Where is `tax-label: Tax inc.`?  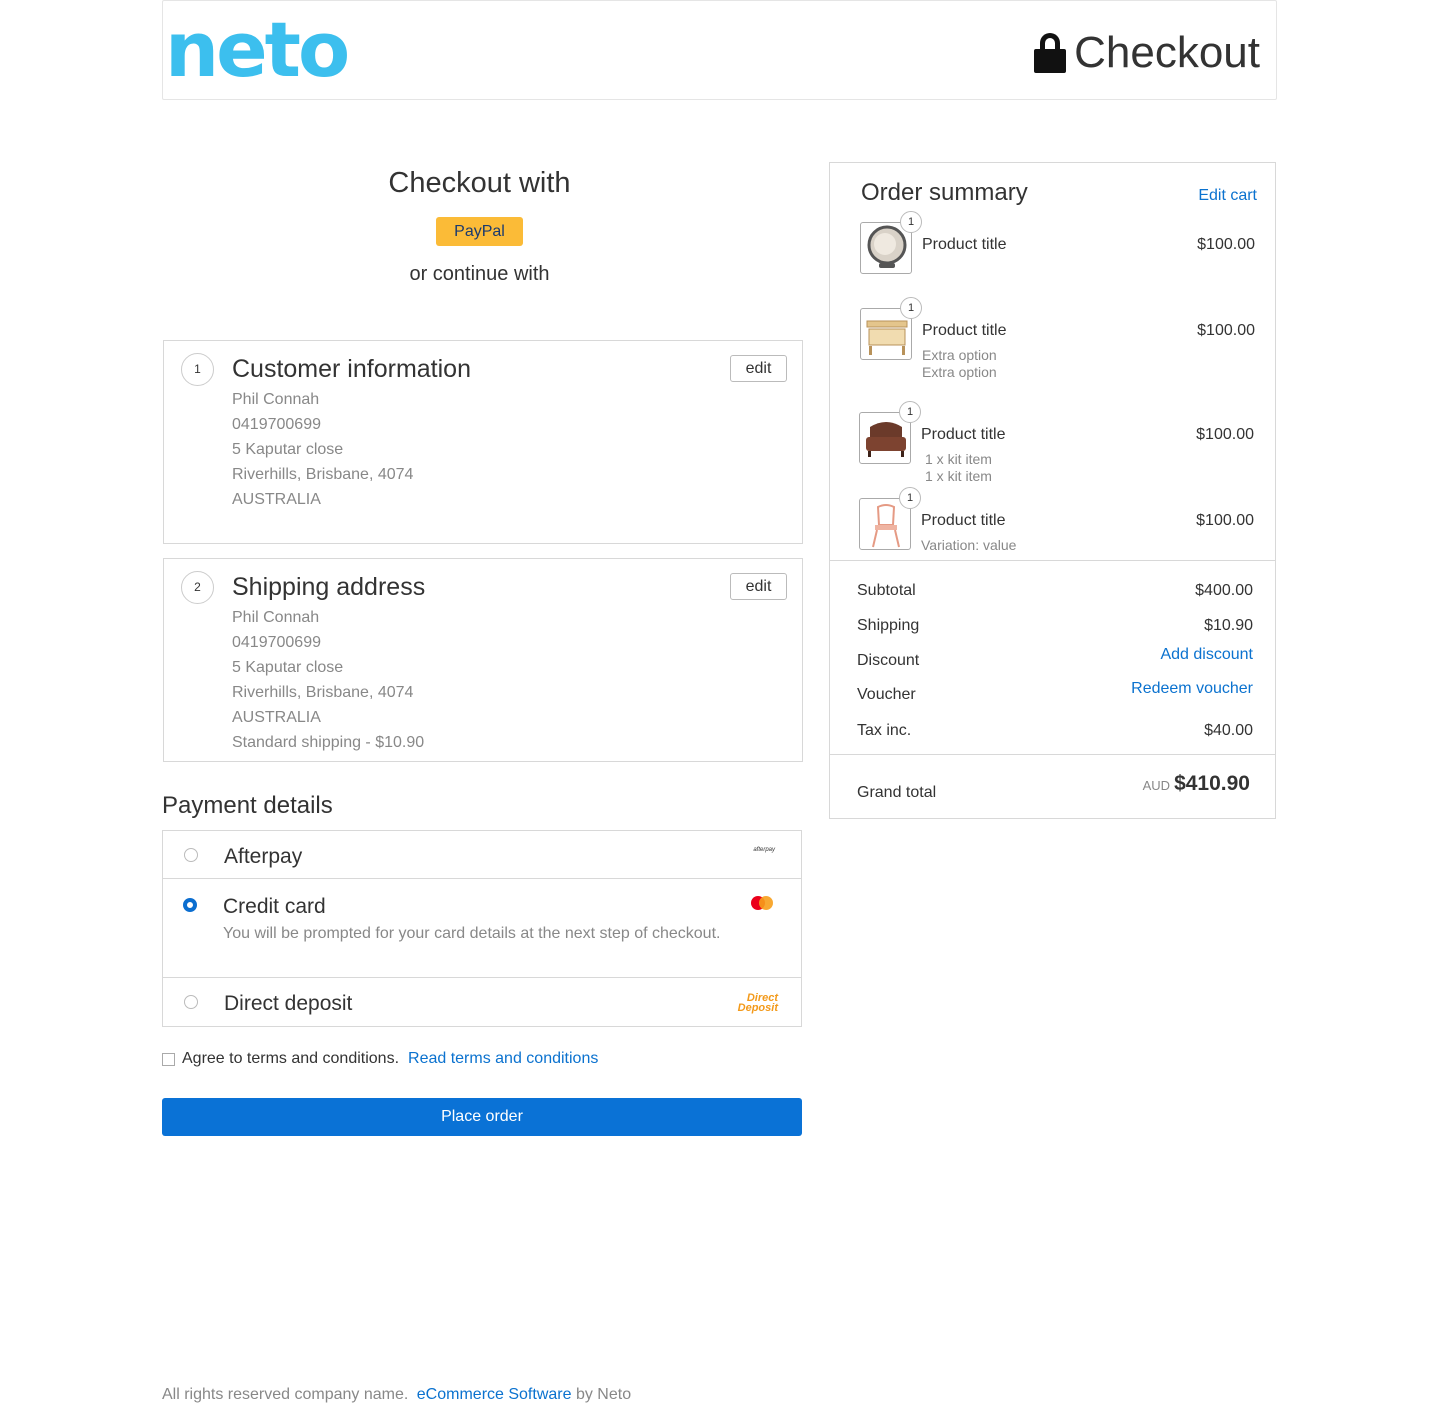 tax-label: Tax inc. is located at coordinates (884, 730).